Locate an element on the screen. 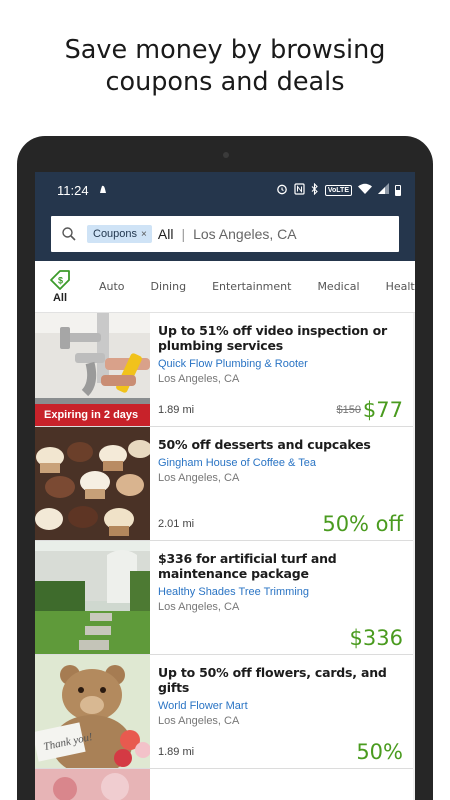 Image resolution: width=450 pixels, height=800 pixels. volte-badge: VoLTE is located at coordinates (338, 190).